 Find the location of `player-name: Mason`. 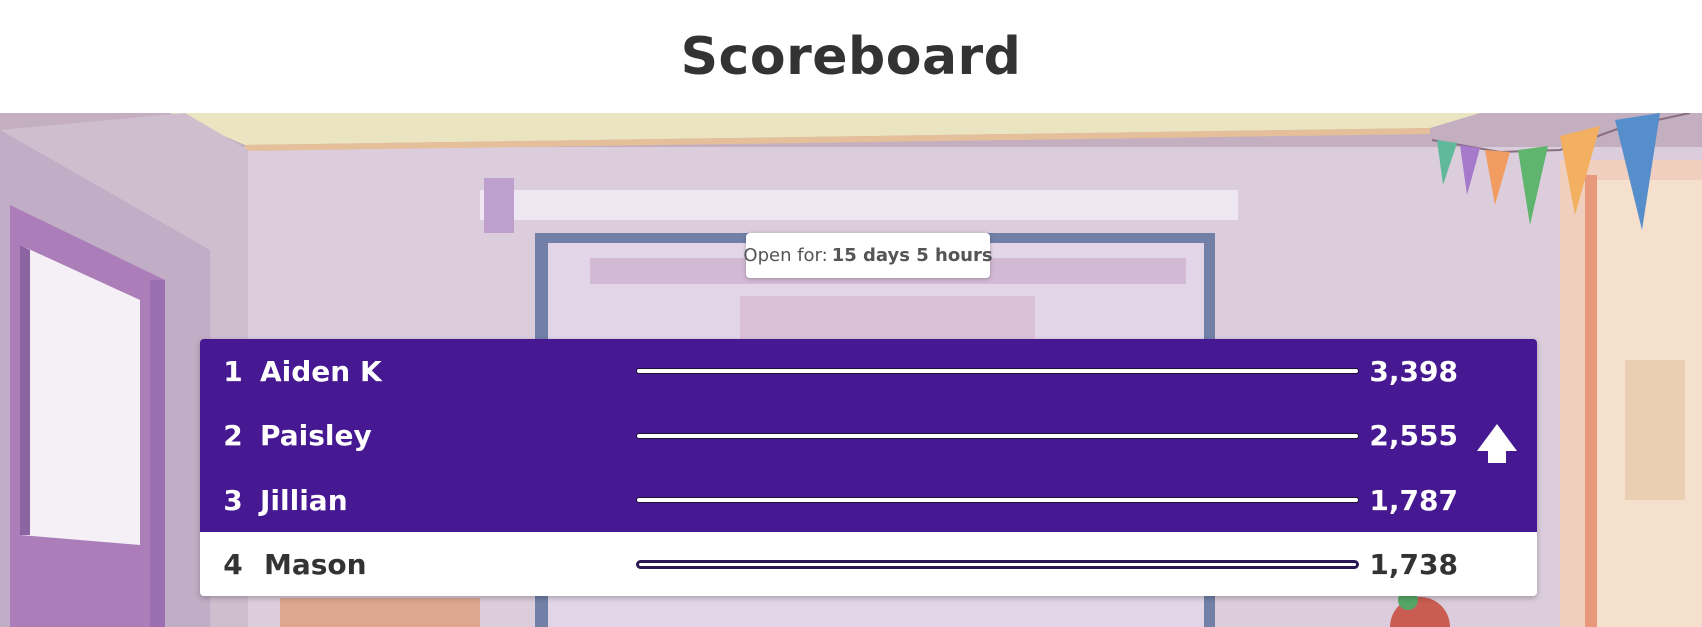

player-name: Mason is located at coordinates (315, 564).